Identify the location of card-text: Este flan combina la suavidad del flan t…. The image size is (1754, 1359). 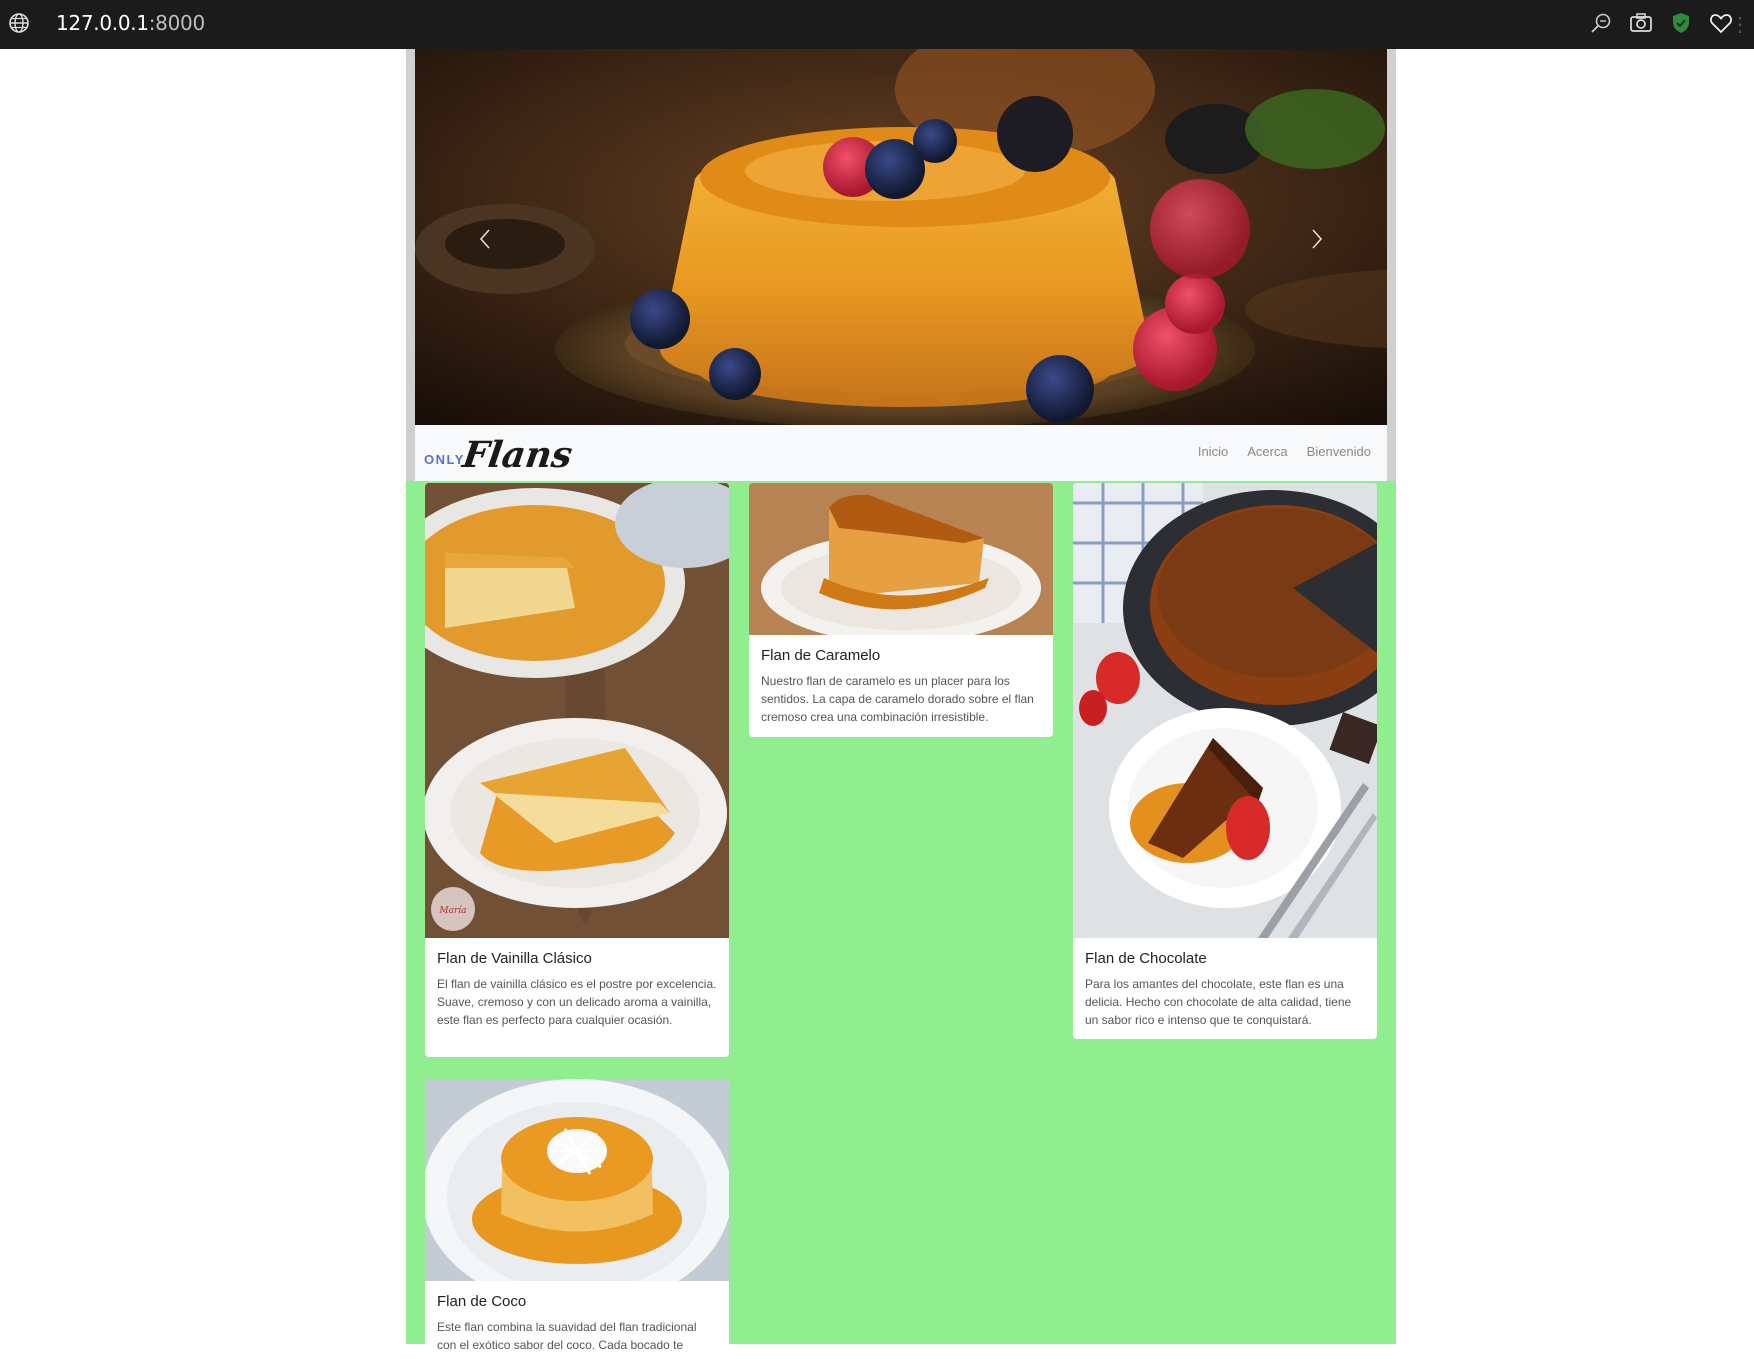
(567, 1336).